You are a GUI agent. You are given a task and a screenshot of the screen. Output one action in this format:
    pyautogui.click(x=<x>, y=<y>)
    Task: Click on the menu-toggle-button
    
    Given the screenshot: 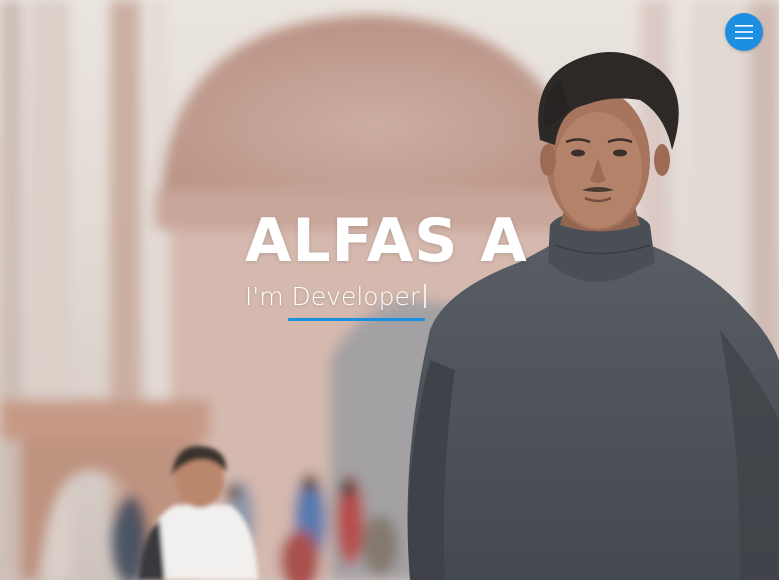 What is the action you would take?
    pyautogui.click(x=744, y=32)
    